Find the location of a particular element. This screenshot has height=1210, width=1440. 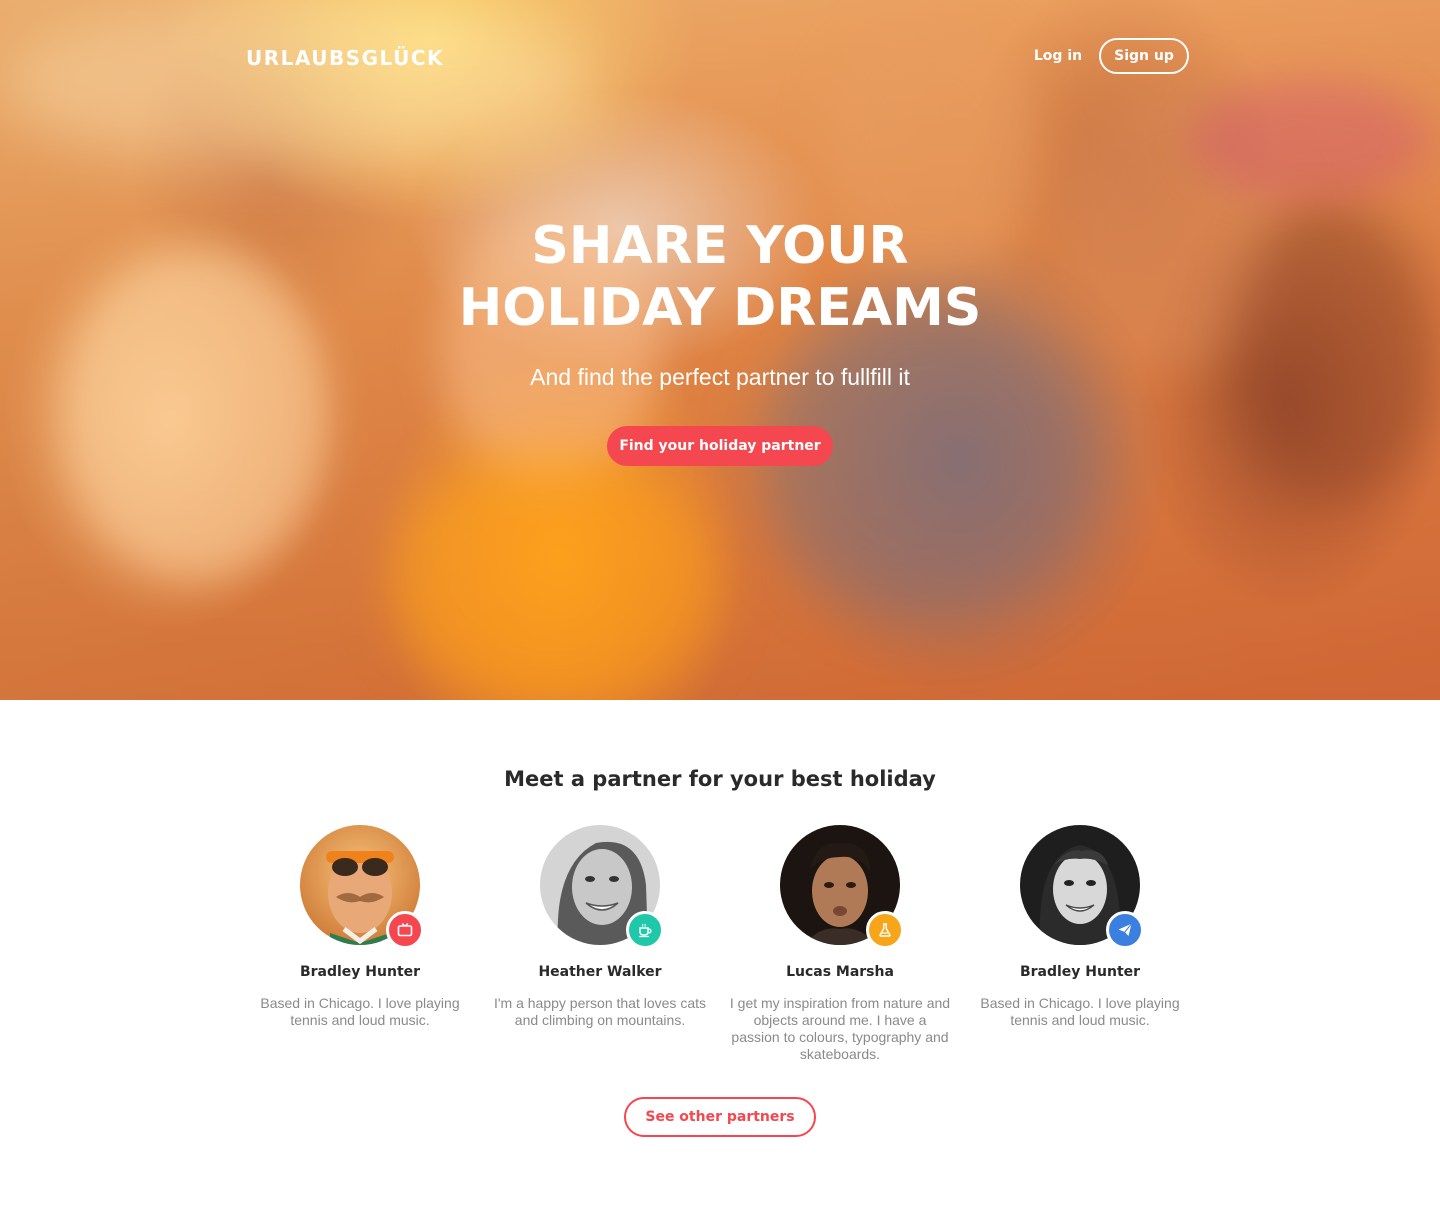

find-partner-button: Find your holiday partner is located at coordinates (720, 446).